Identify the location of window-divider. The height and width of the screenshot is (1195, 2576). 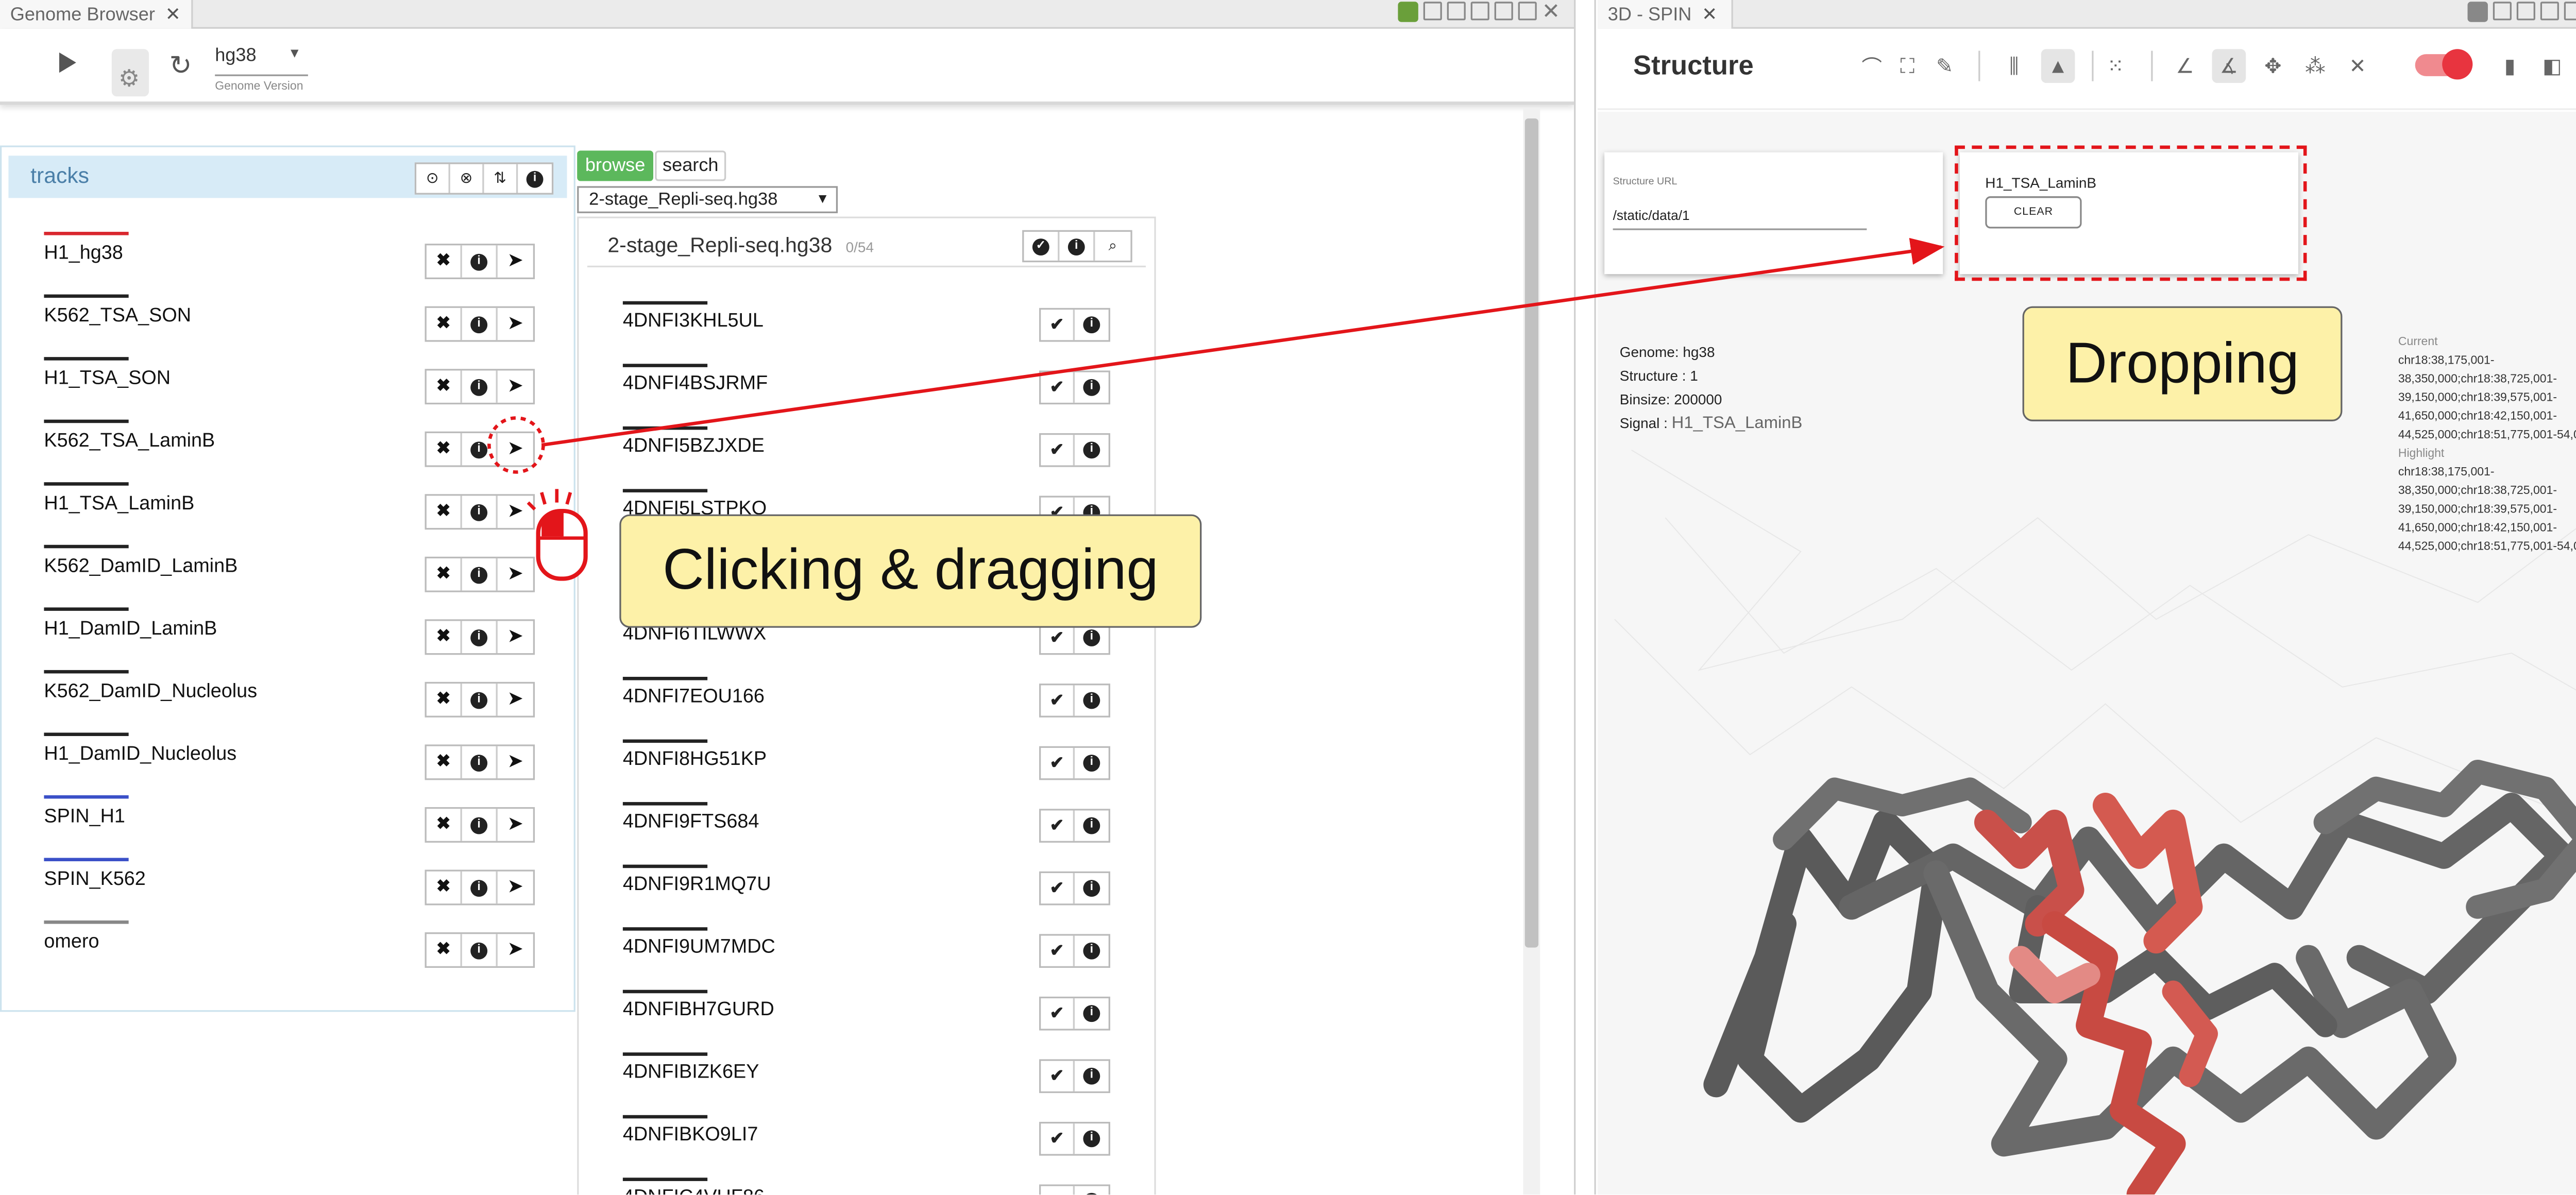
(1585, 597).